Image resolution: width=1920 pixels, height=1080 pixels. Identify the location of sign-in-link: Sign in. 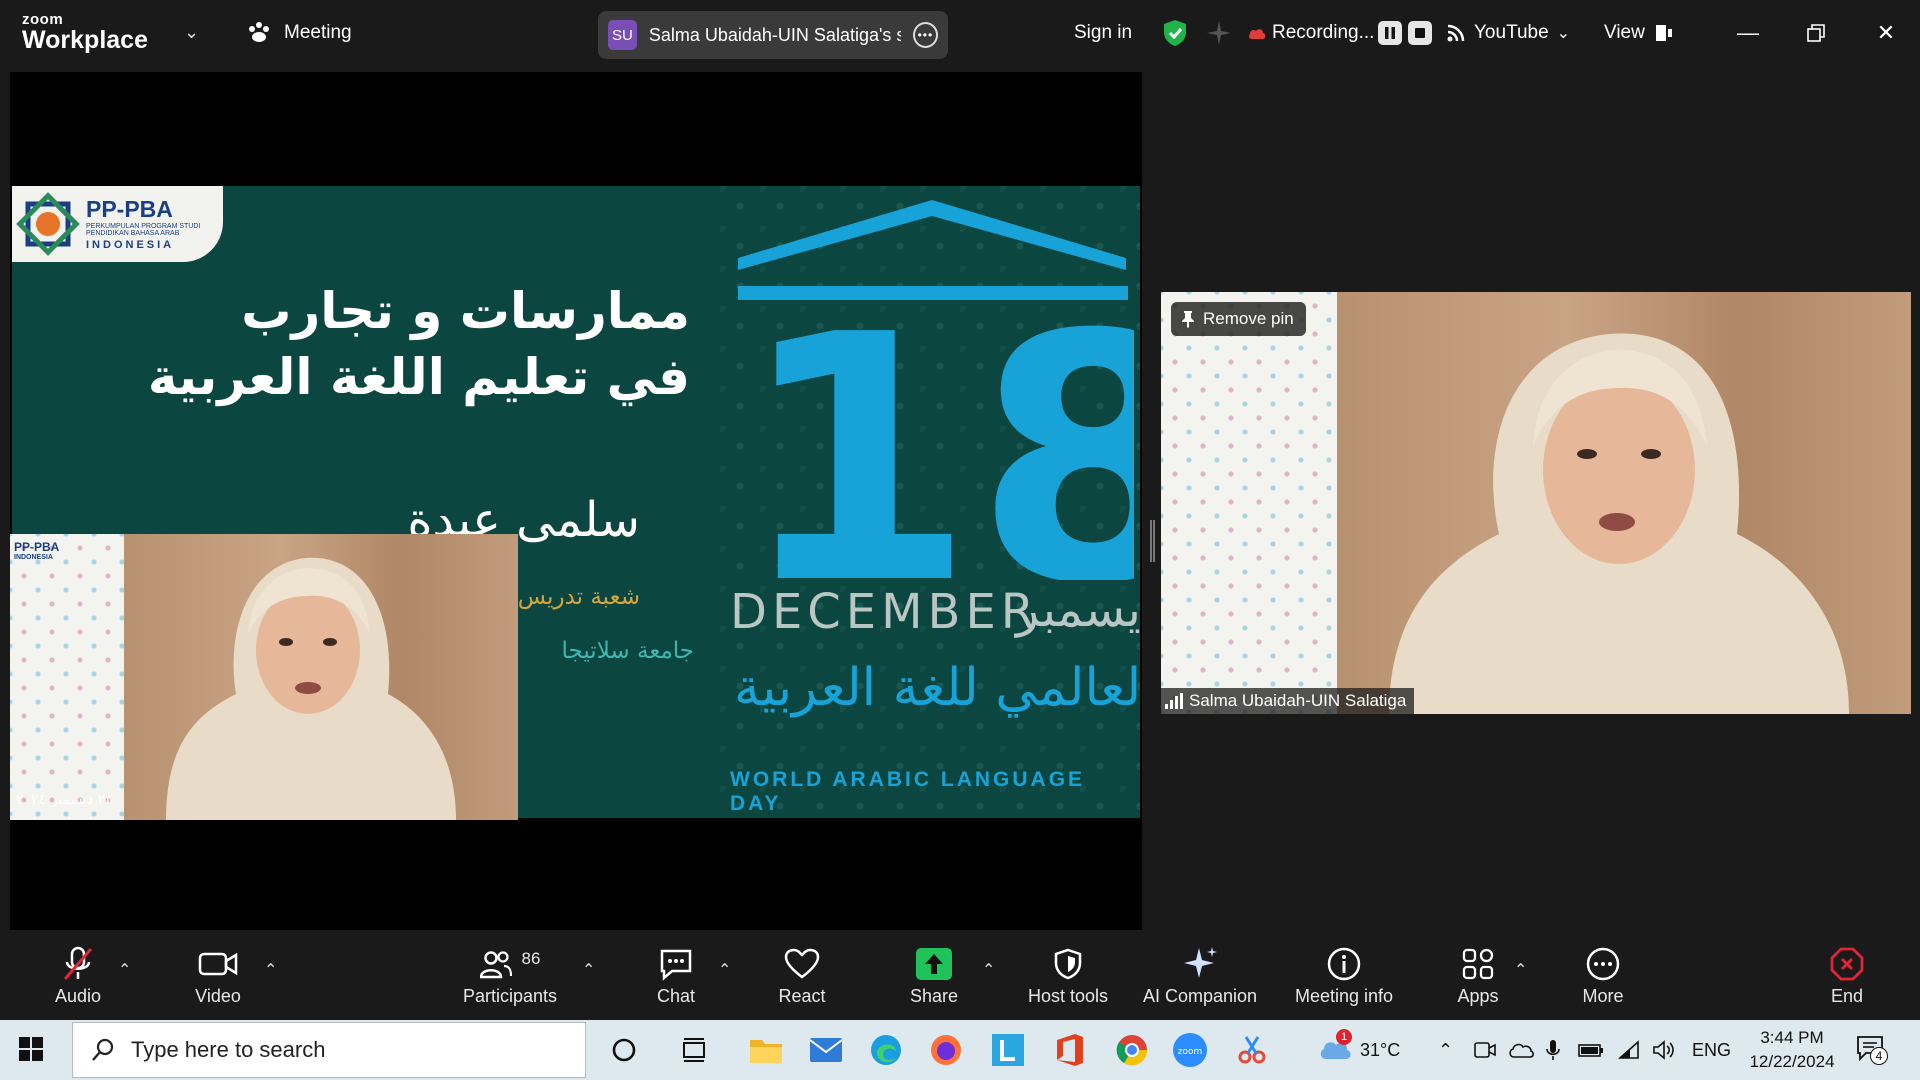
(1103, 33).